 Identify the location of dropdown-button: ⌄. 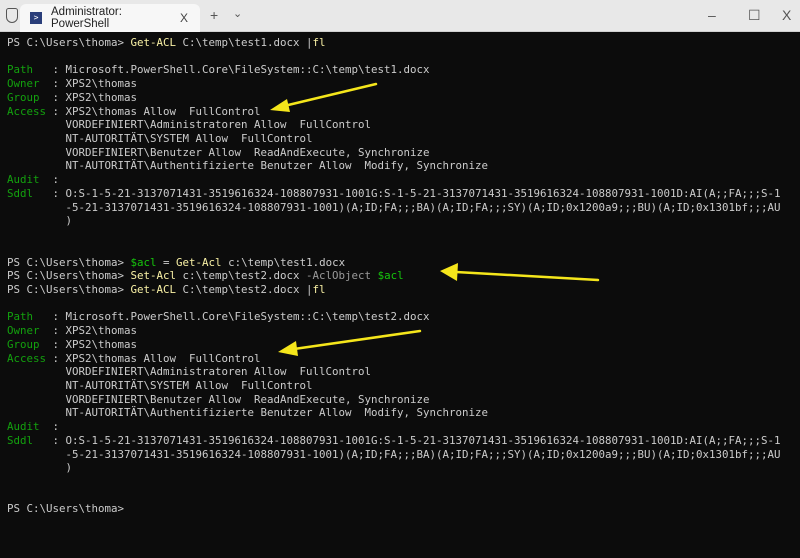
(237, 13).